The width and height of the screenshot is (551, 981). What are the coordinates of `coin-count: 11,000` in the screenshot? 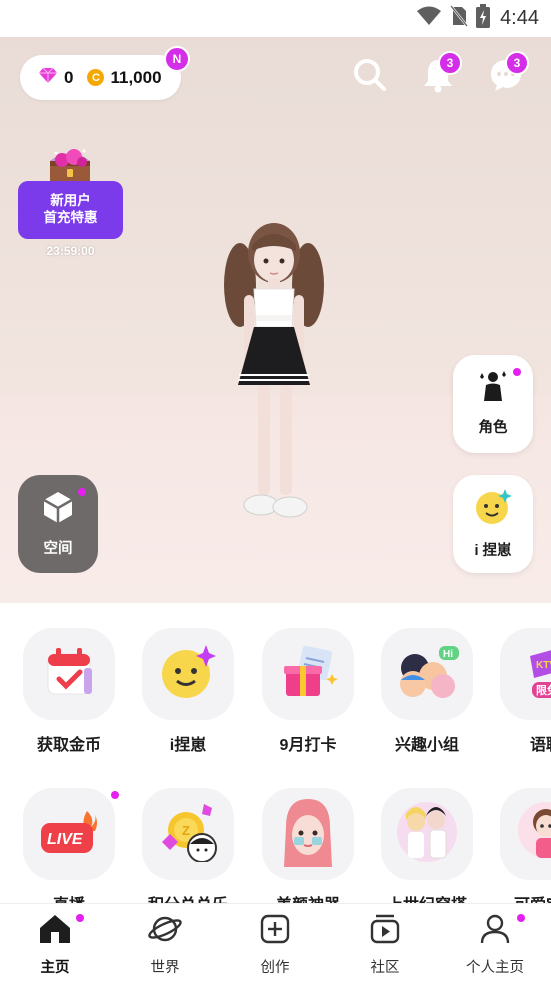 It's located at (136, 77).